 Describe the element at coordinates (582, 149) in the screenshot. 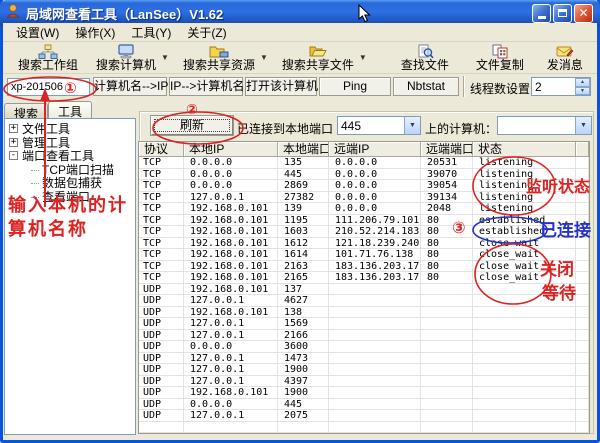

I see `column-header` at that location.